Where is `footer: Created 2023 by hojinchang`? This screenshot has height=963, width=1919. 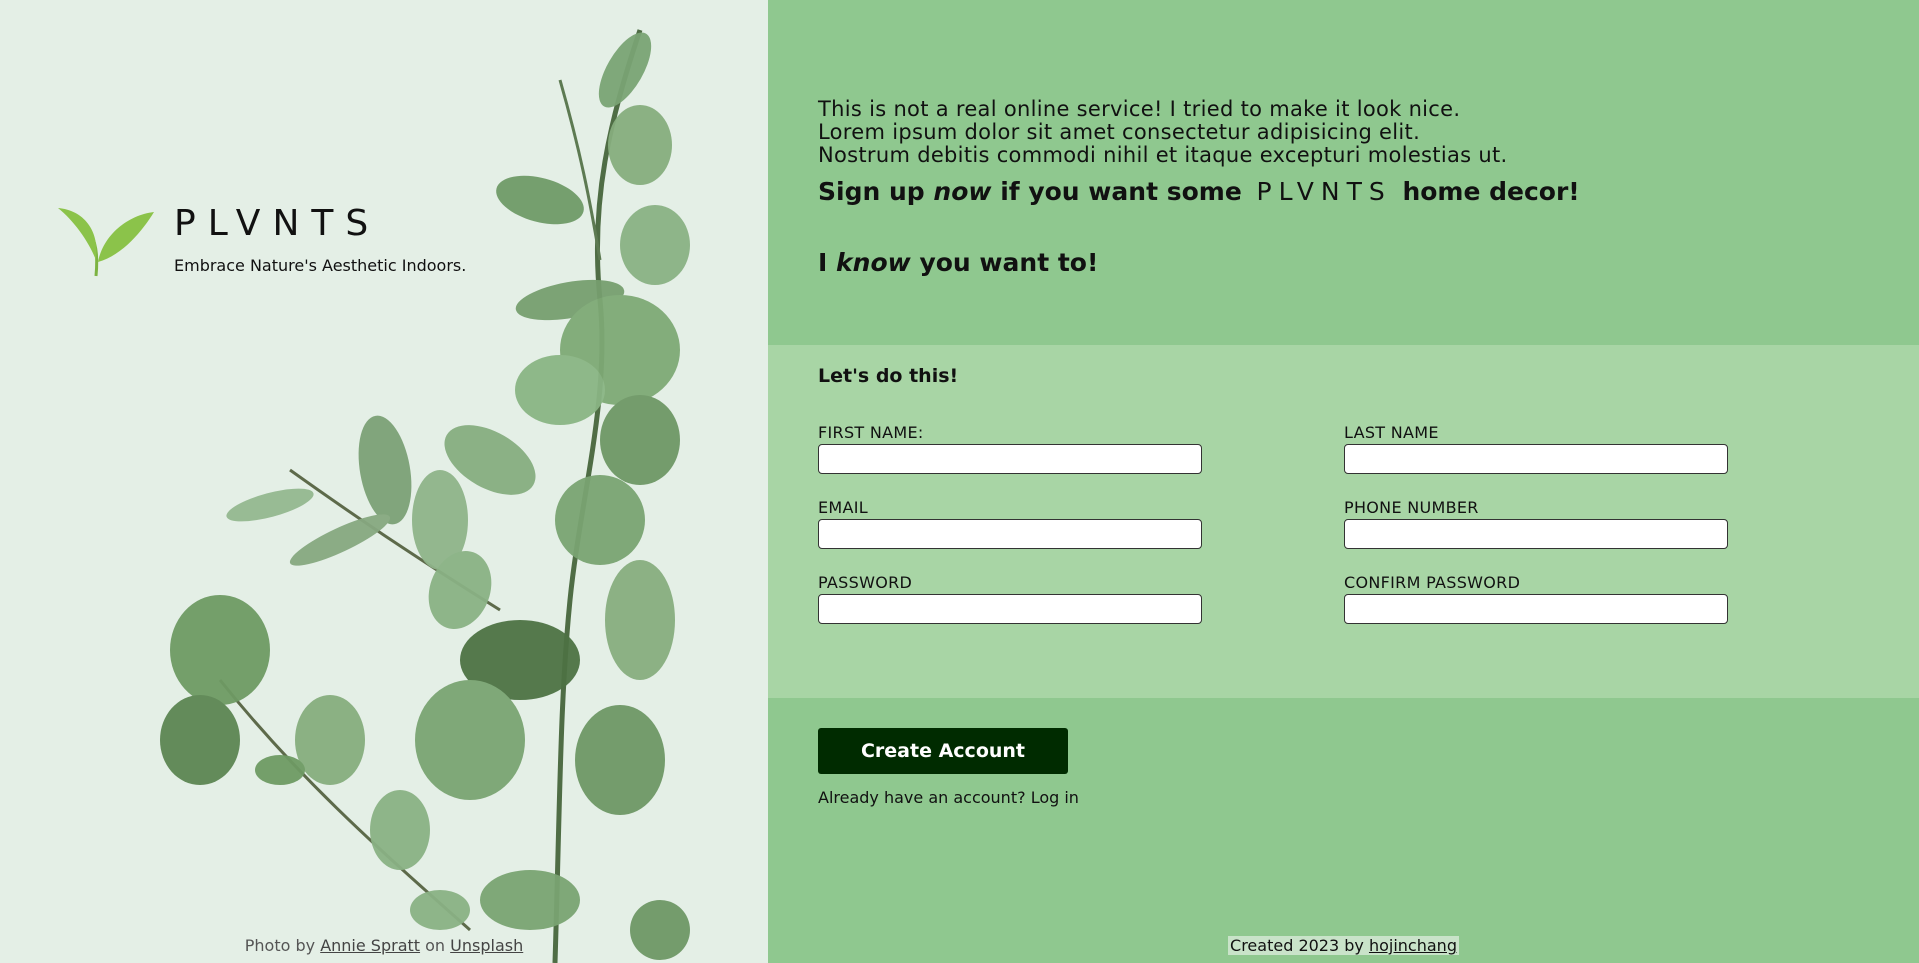
footer: Created 2023 by hojinchang is located at coordinates (1343, 945).